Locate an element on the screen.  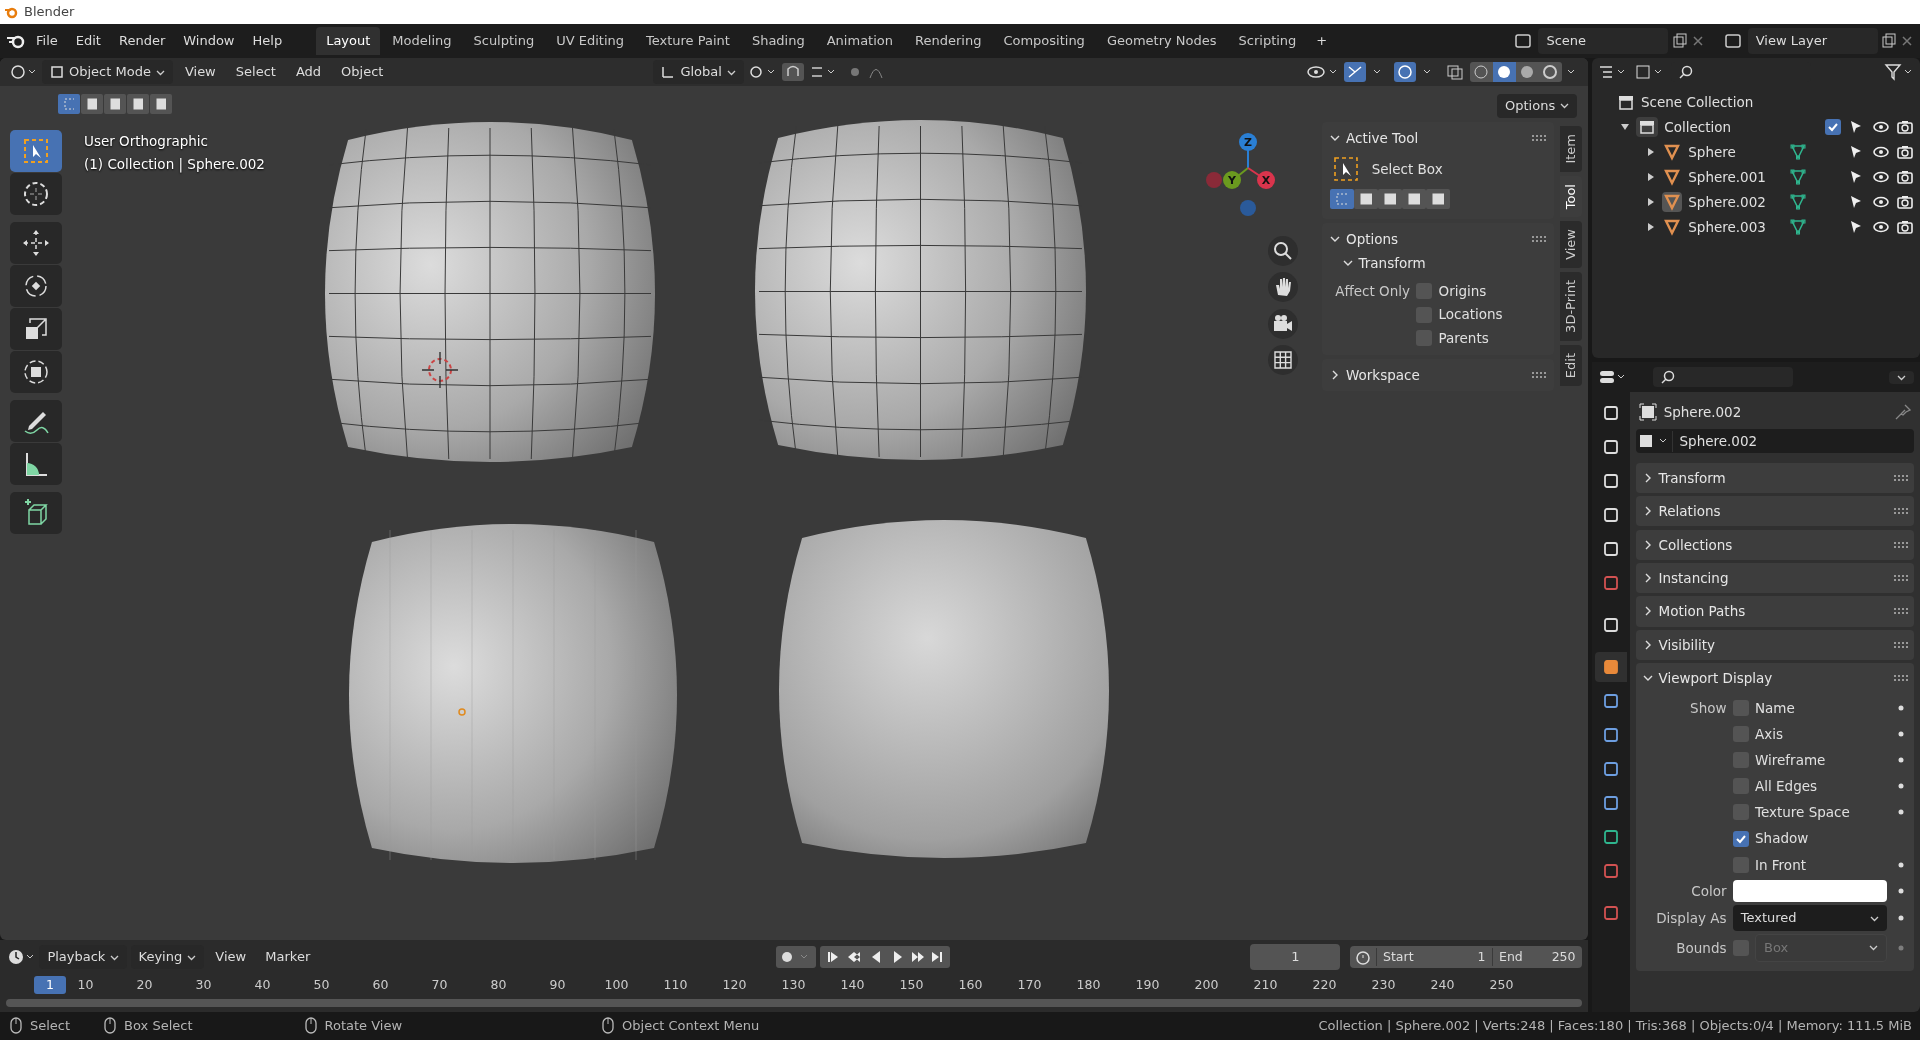
menu-item: Select is located at coordinates (255, 72).